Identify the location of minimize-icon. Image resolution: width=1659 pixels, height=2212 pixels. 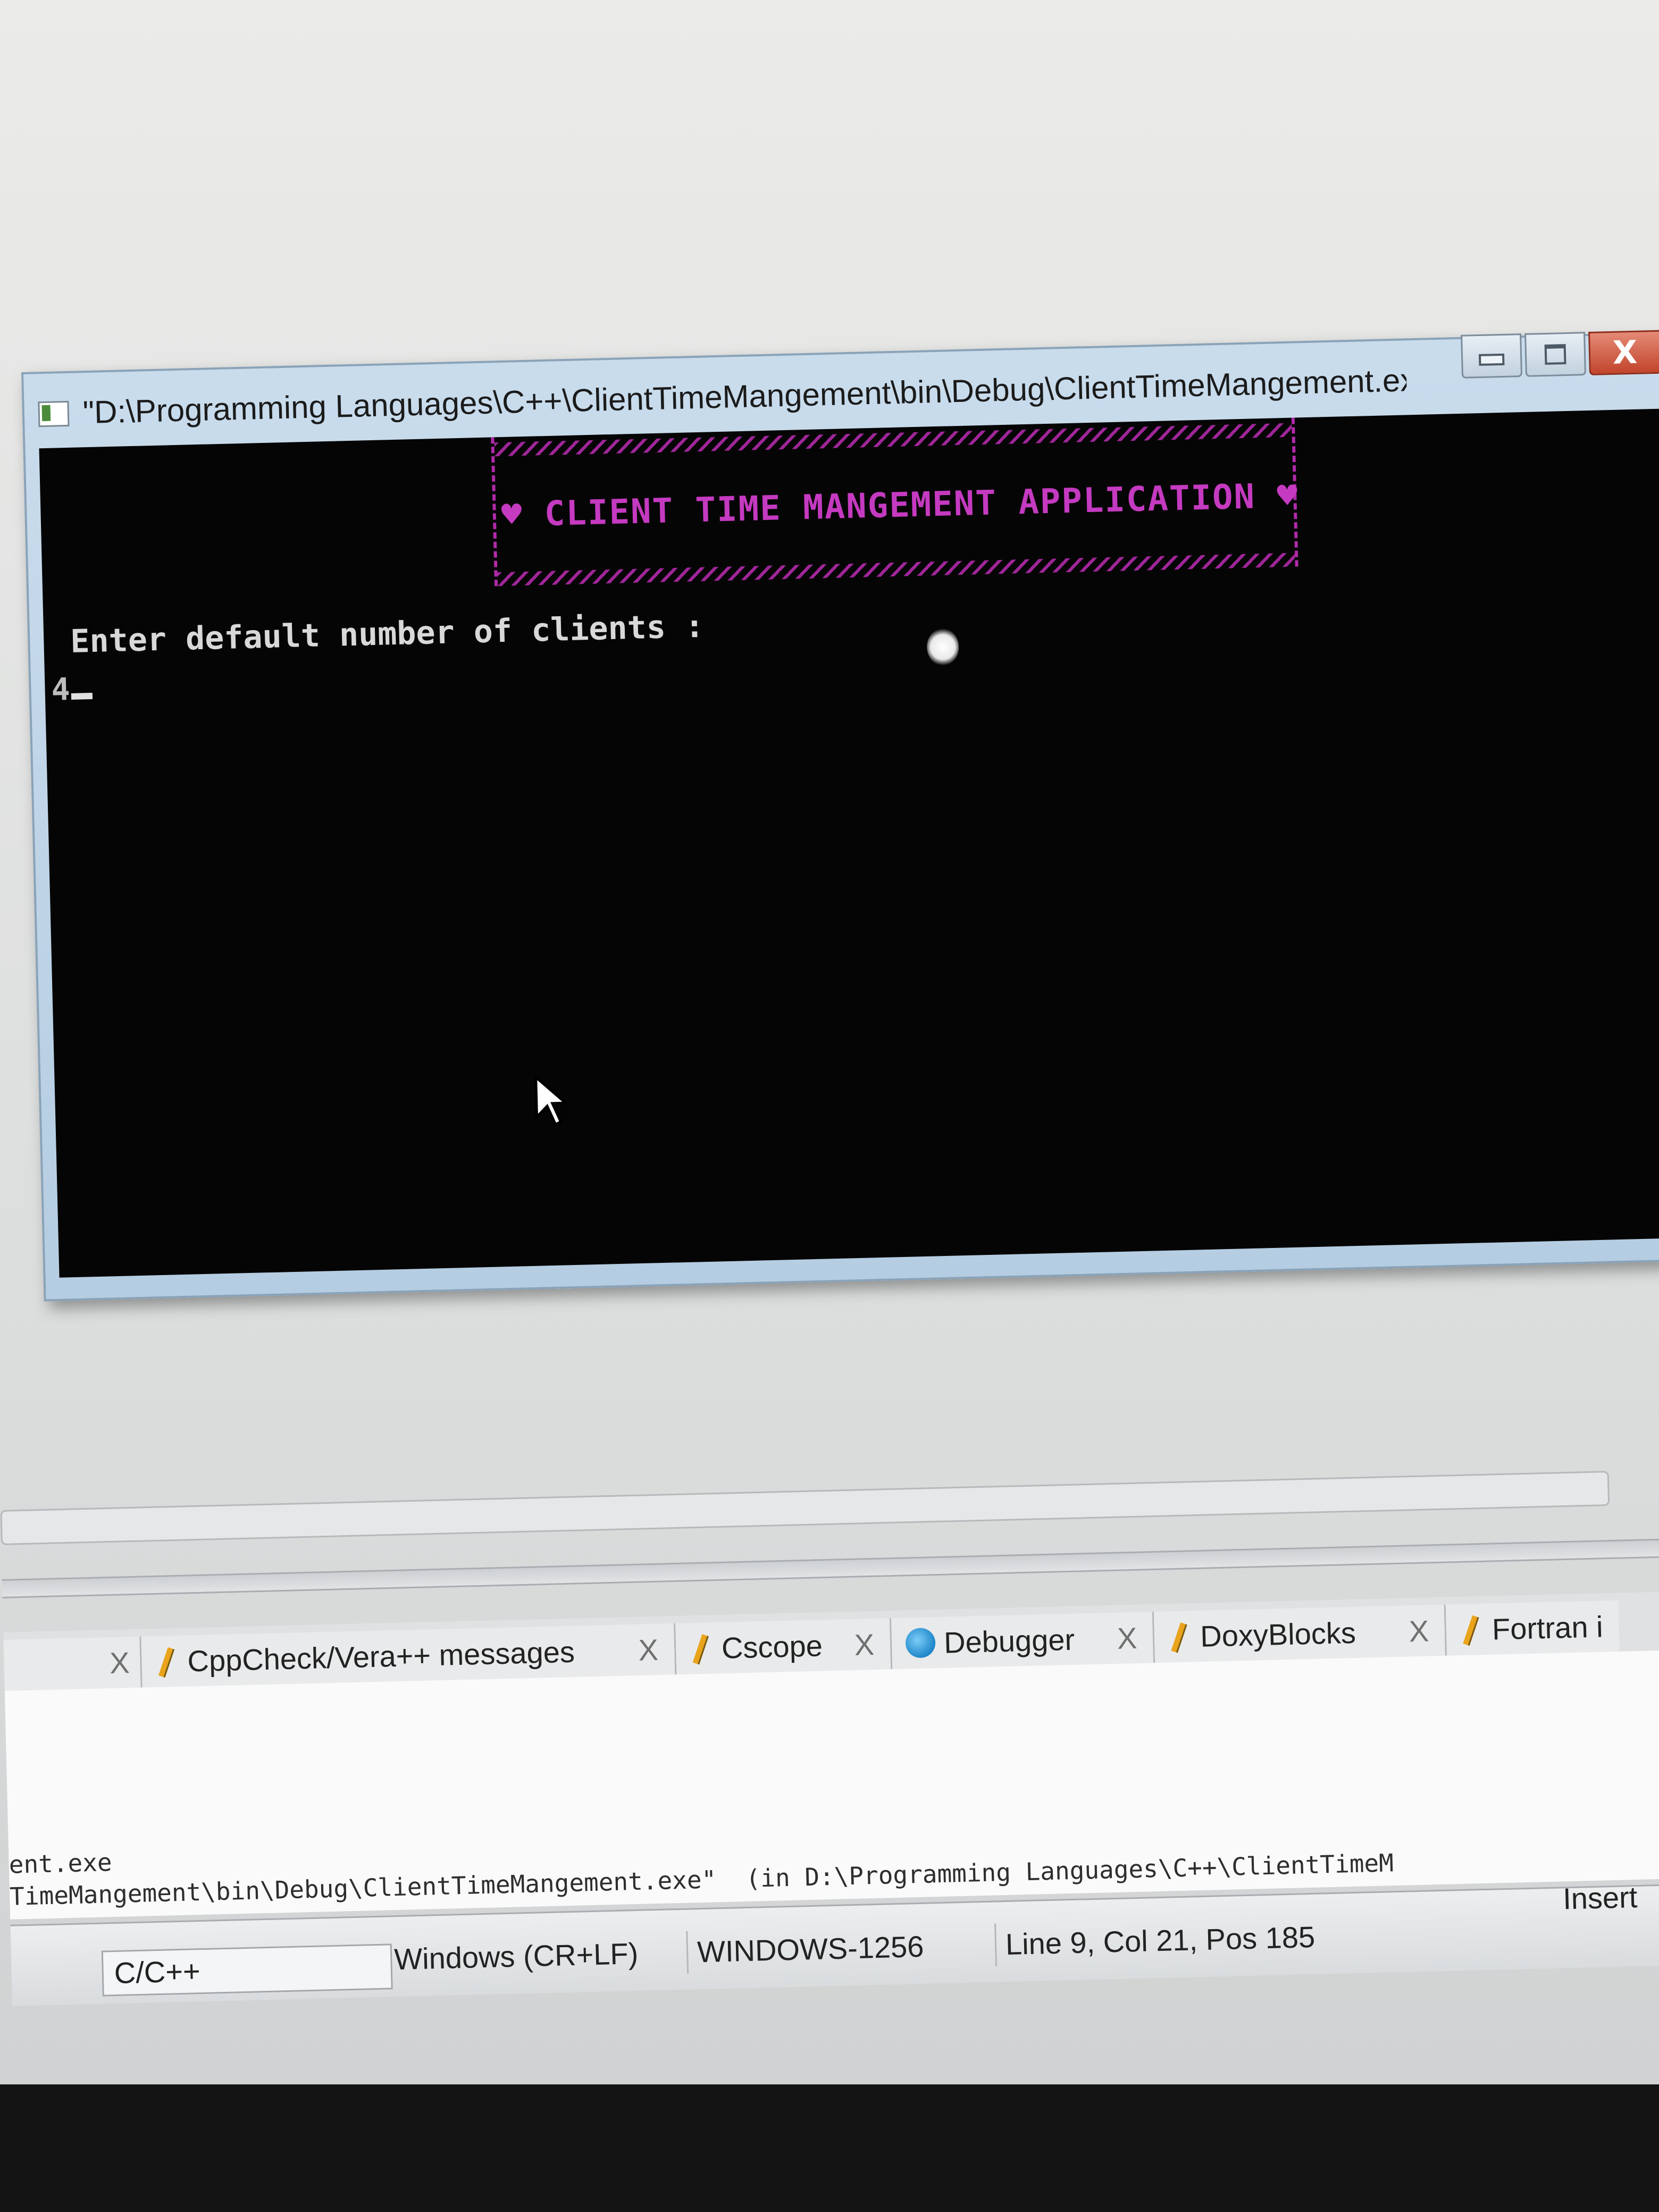
(1491, 359).